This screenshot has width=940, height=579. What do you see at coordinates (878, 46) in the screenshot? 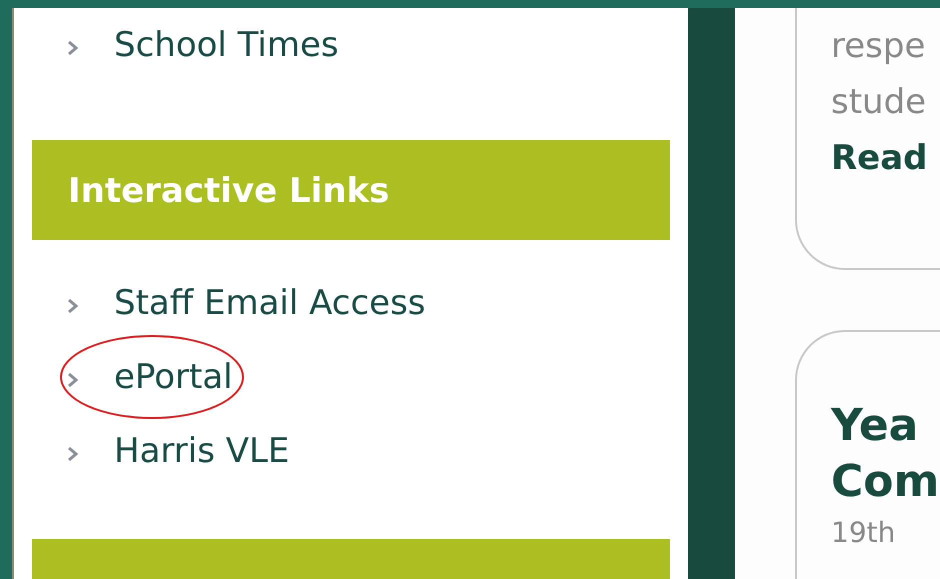
I see `card-text: respe` at bounding box center [878, 46].